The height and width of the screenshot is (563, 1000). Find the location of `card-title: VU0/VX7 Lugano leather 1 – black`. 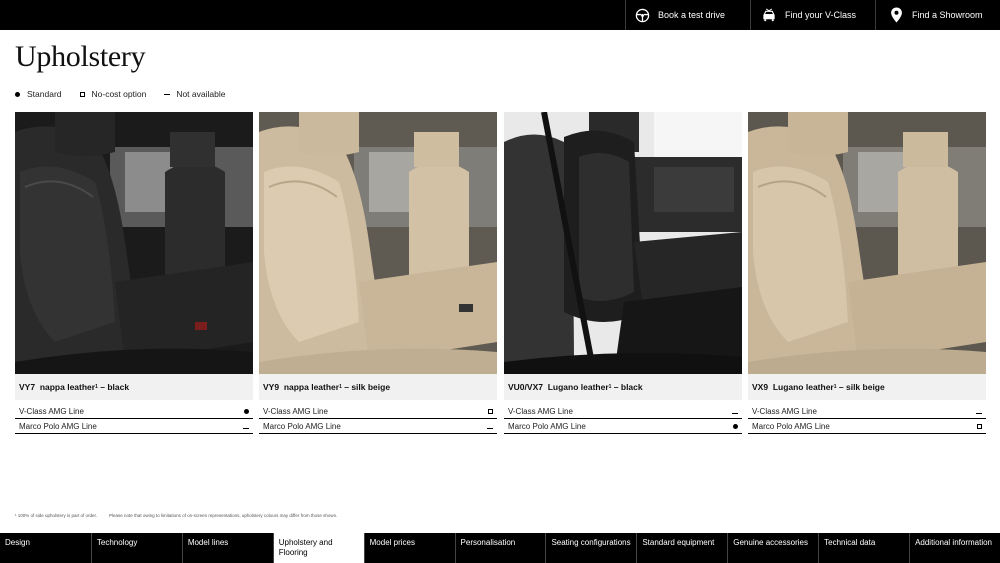

card-title: VU0/VX7 Lugano leather 1 – black is located at coordinates (623, 387).